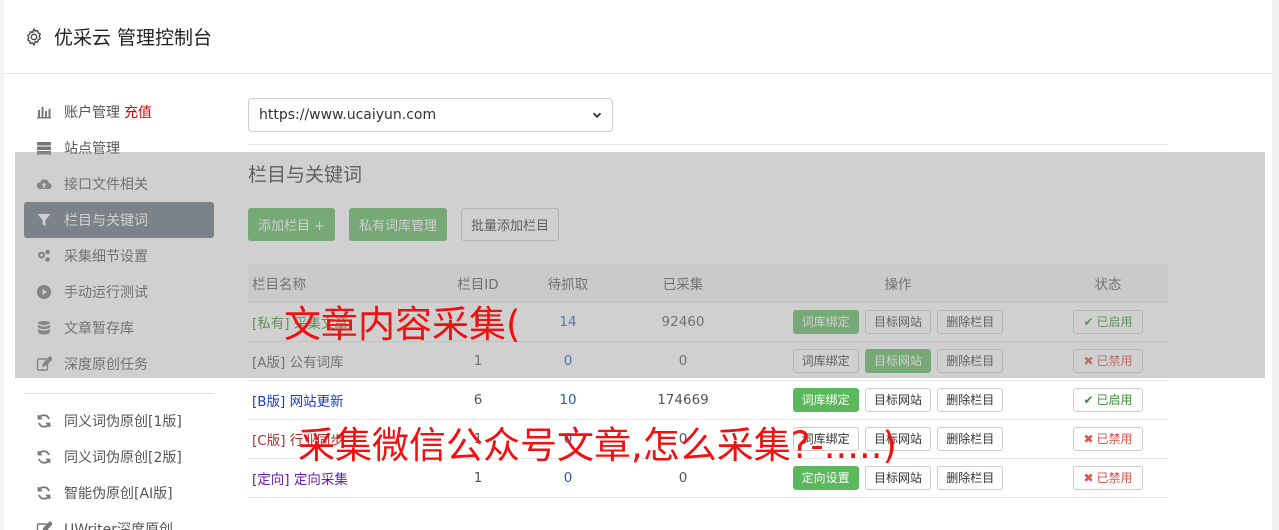 The image size is (1279, 530). What do you see at coordinates (568, 399) in the screenshot?
I see `pending-count: 10` at bounding box center [568, 399].